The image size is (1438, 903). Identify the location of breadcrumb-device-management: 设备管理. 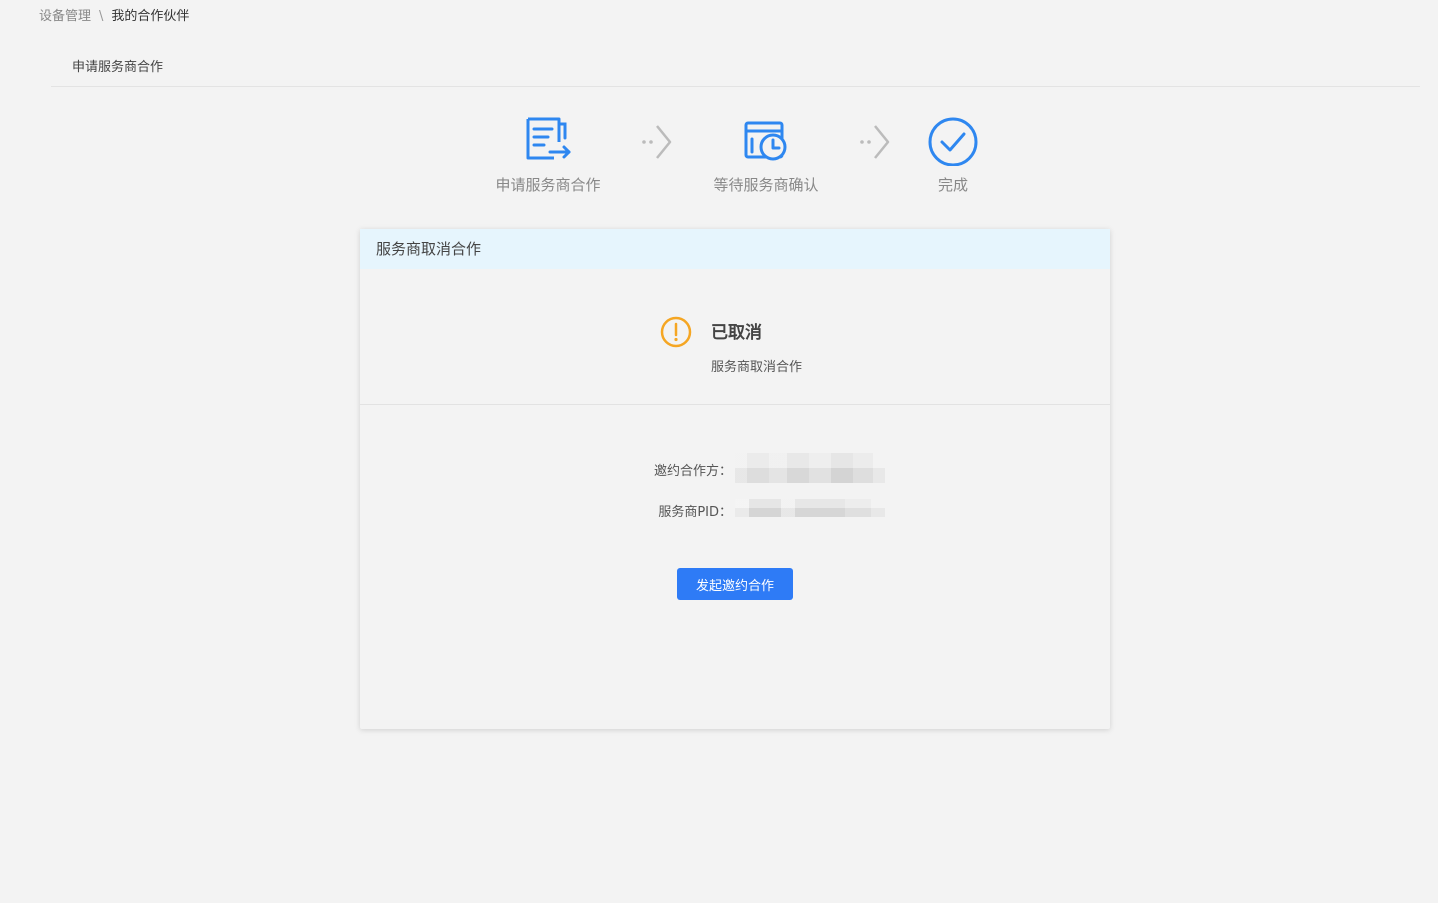
(65, 17).